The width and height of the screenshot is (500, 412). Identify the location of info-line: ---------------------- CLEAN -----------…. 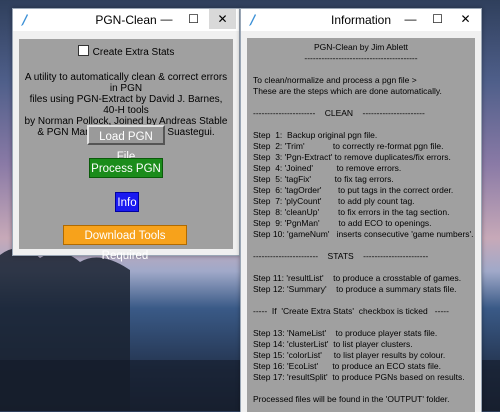
(339, 113).